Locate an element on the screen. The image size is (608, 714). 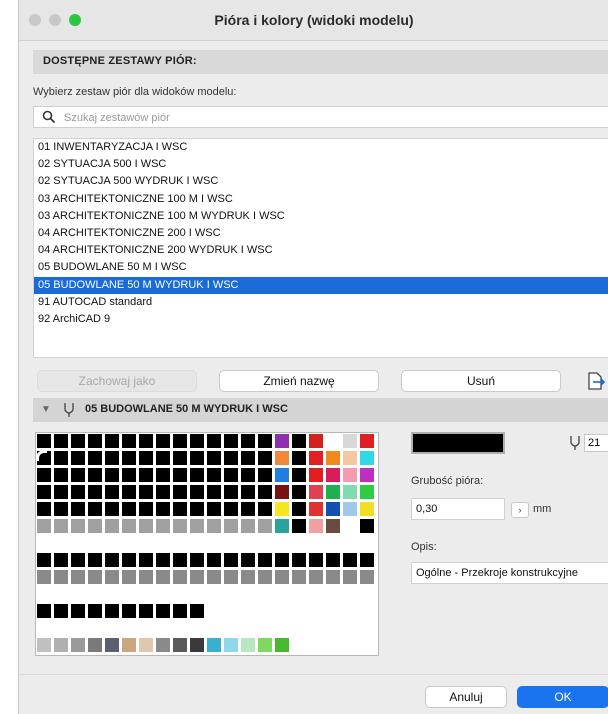
pen-color-swatch is located at coordinates (458, 443).